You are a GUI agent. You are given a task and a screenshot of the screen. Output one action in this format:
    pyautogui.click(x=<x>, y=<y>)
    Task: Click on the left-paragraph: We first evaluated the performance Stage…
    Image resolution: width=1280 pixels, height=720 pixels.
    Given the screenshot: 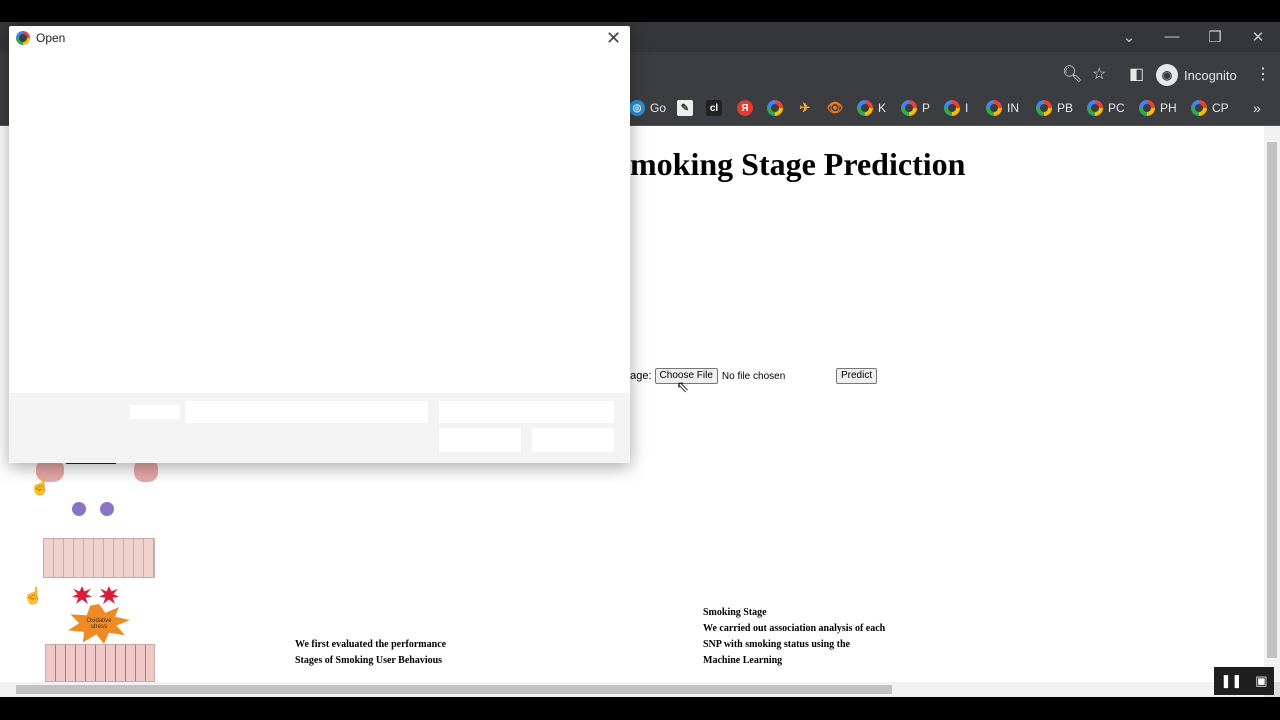 What is the action you would take?
    pyautogui.click(x=371, y=652)
    